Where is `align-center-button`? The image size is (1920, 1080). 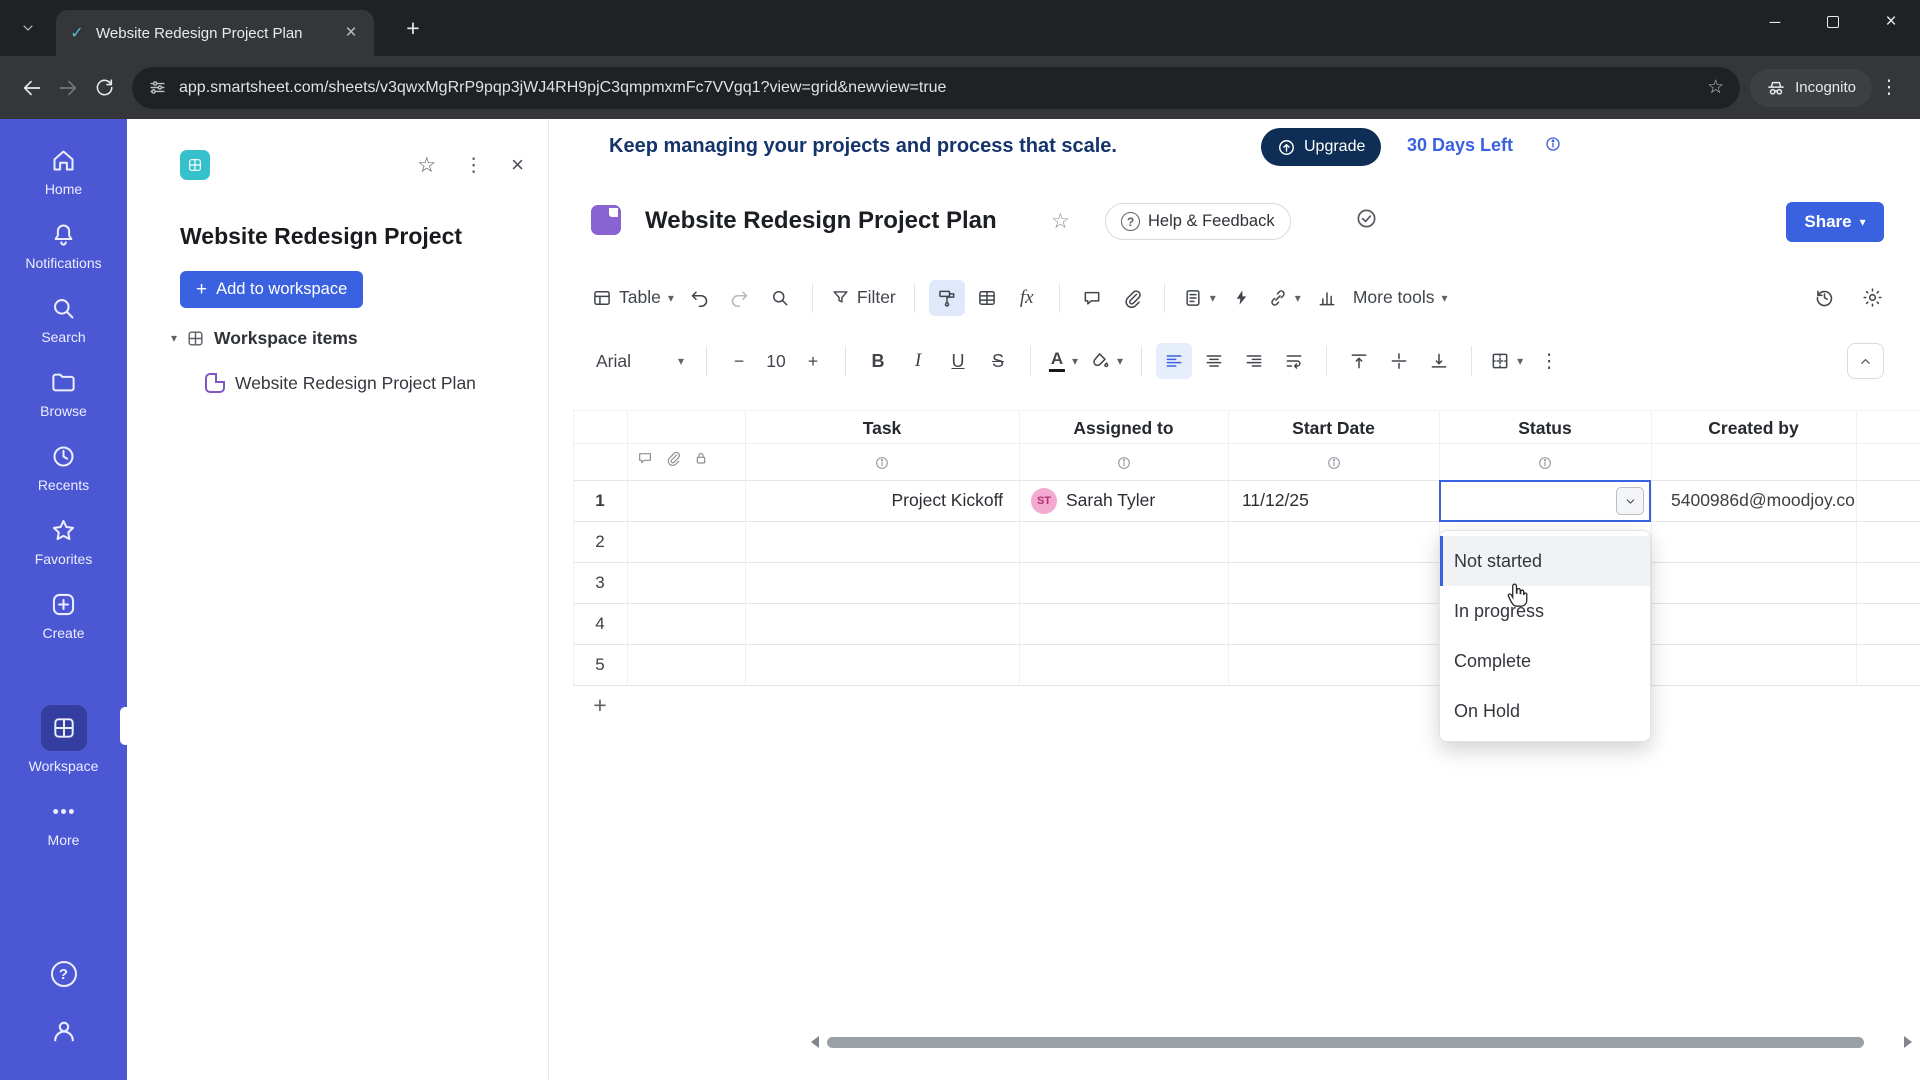 align-center-button is located at coordinates (1214, 361).